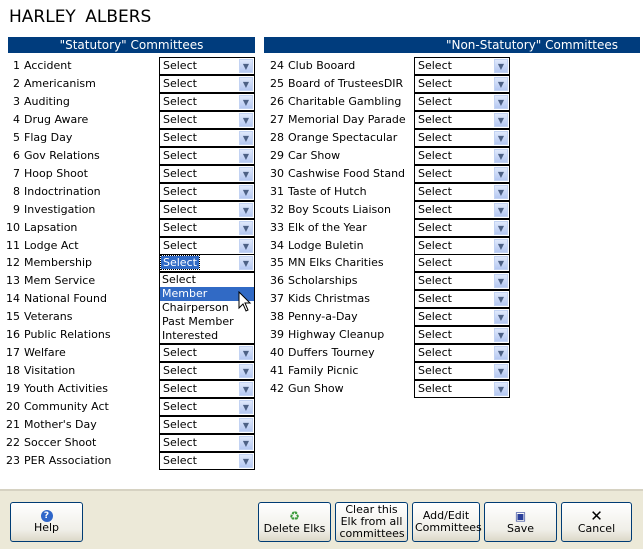 The height and width of the screenshot is (549, 643). I want to click on committee-row: 17 Welfare Select ▼, so click(130, 353).